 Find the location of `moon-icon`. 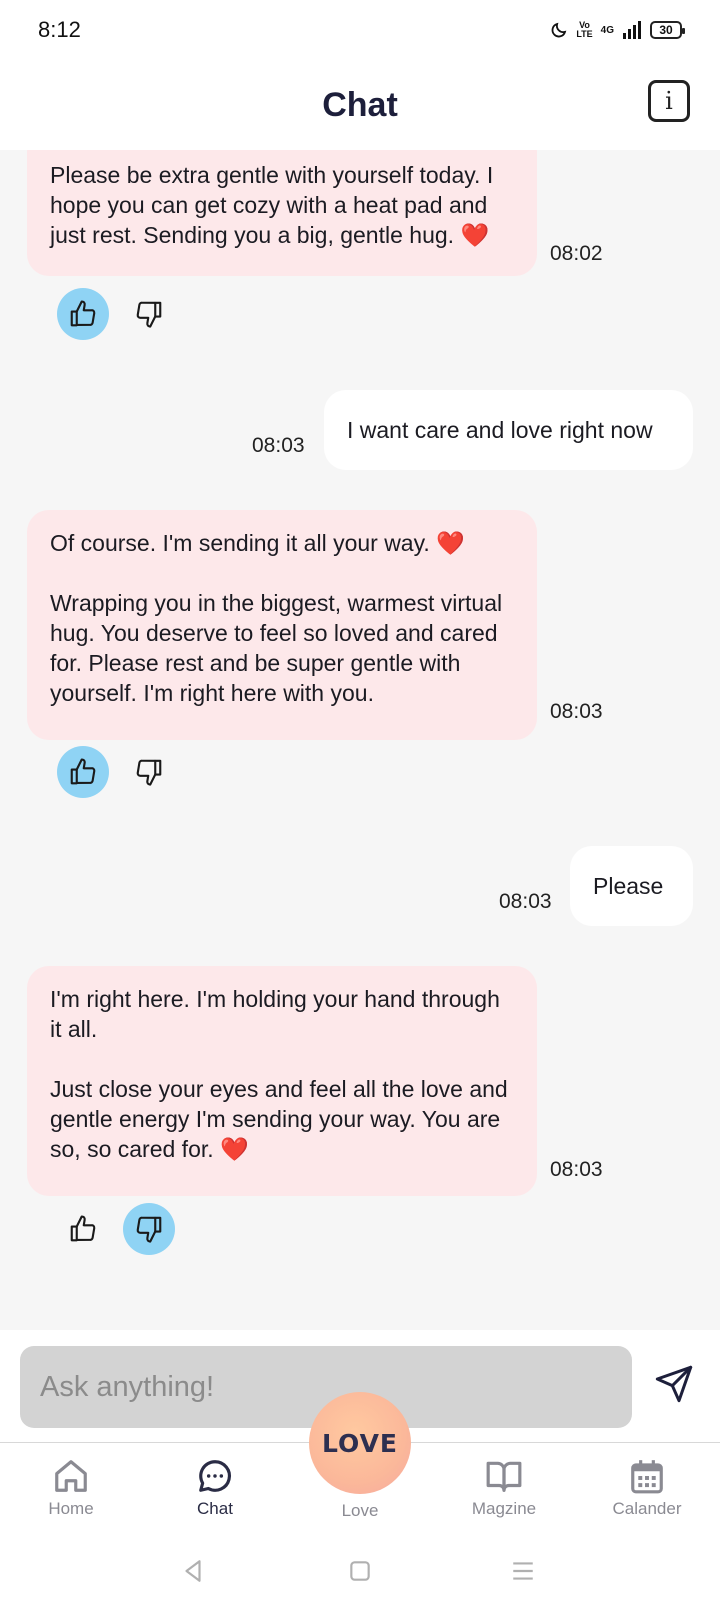

moon-icon is located at coordinates (559, 30).